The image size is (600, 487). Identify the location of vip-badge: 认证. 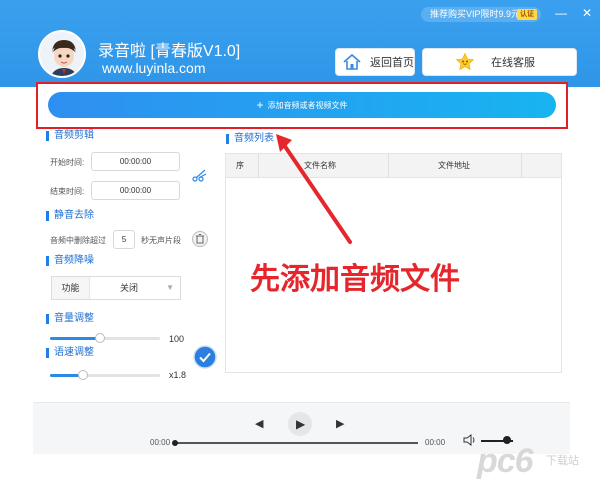
(527, 14).